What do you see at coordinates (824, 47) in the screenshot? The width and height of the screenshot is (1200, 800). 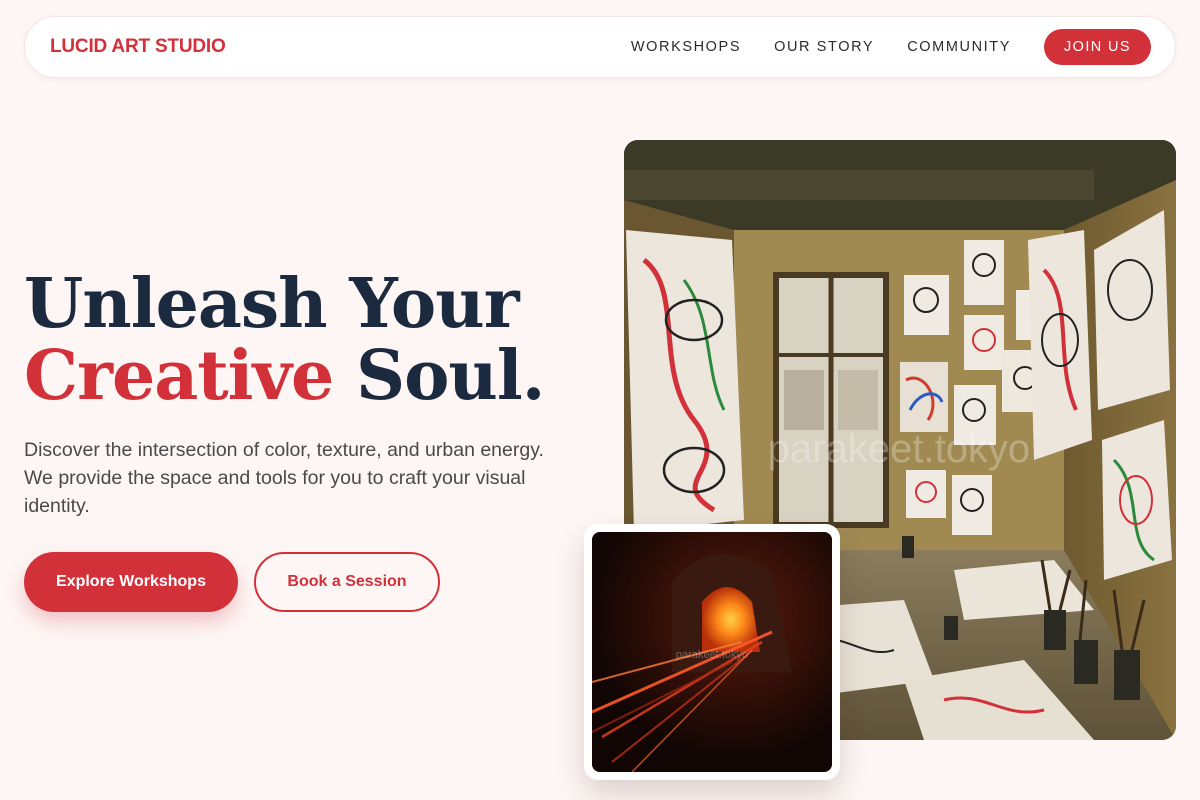 I see `nav-link-our-story: OUR STORY` at bounding box center [824, 47].